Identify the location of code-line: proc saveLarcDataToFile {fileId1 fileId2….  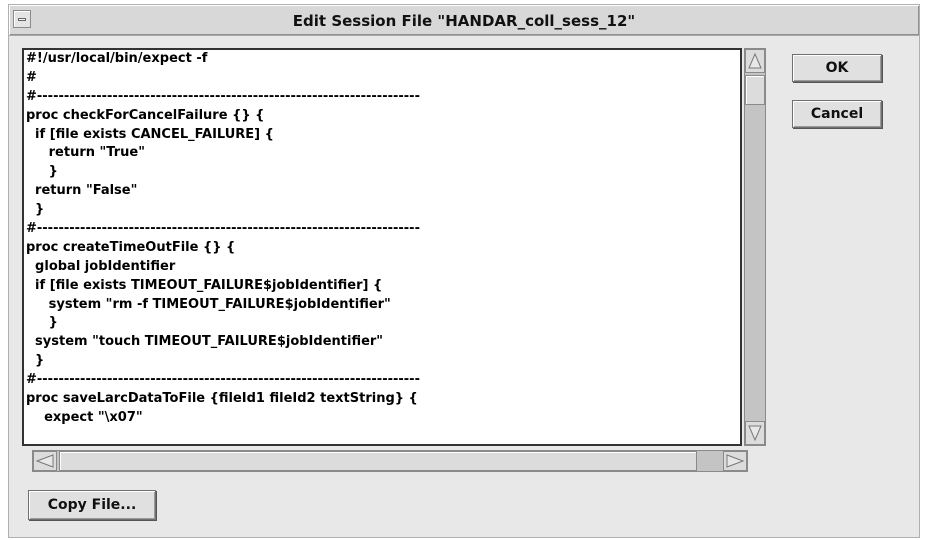
(222, 399).